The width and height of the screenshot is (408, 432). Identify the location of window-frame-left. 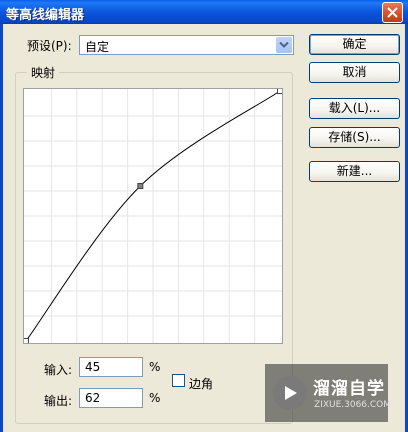
(1, 228).